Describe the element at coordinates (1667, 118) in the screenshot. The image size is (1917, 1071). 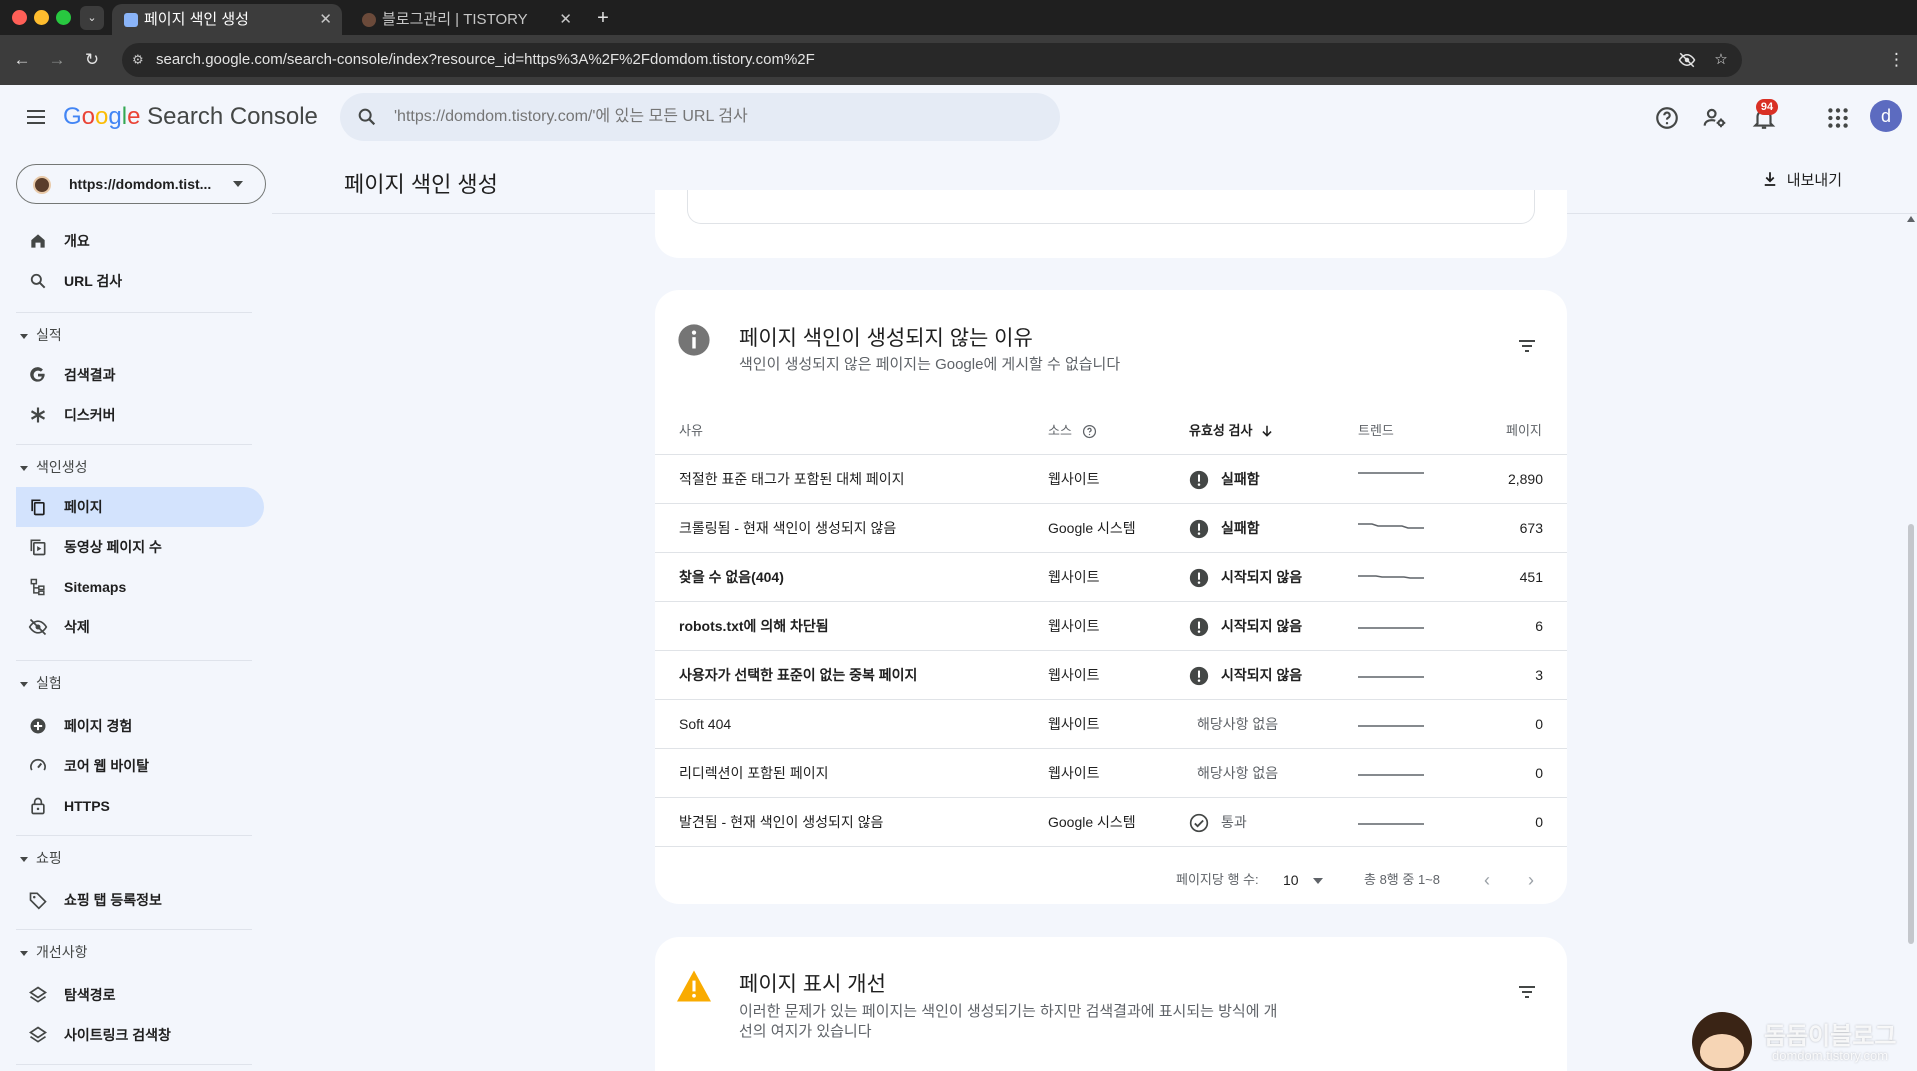
I see `help-icon` at that location.